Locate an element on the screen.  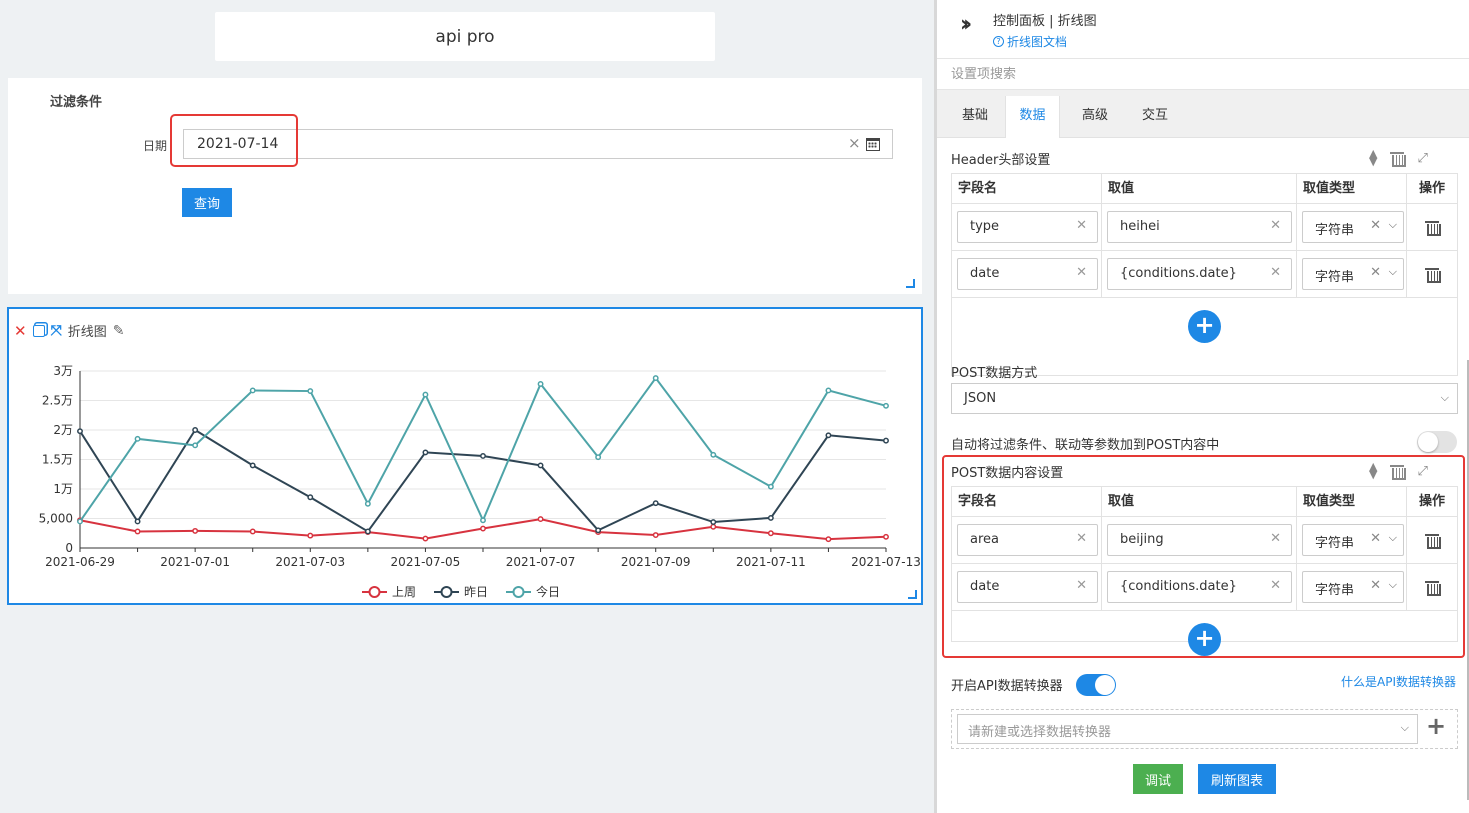
table-header: 字段名 取值 取值类型 操作 is located at coordinates (1204, 502).